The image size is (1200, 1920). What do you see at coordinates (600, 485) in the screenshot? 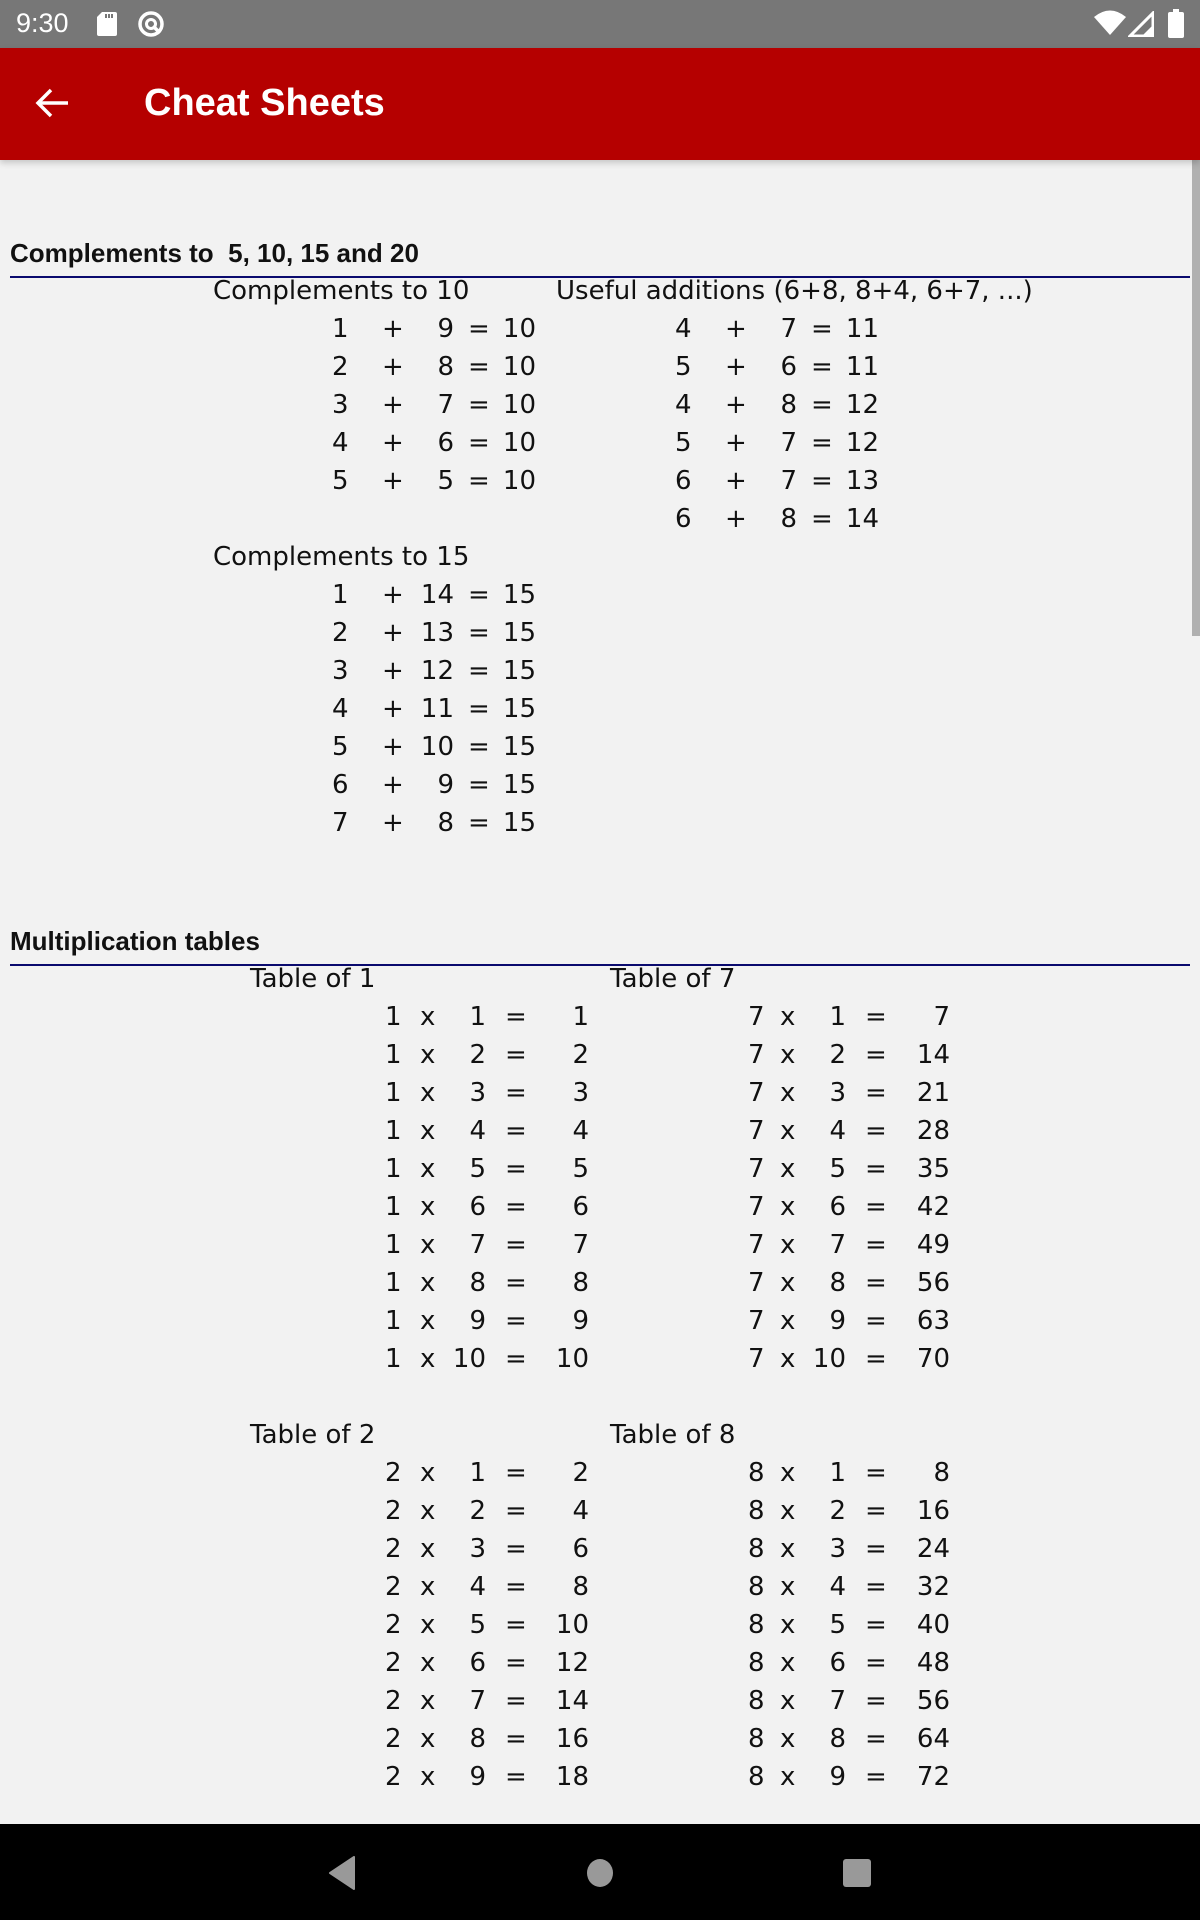
I see `equation-row: 6 +7 = 13` at bounding box center [600, 485].